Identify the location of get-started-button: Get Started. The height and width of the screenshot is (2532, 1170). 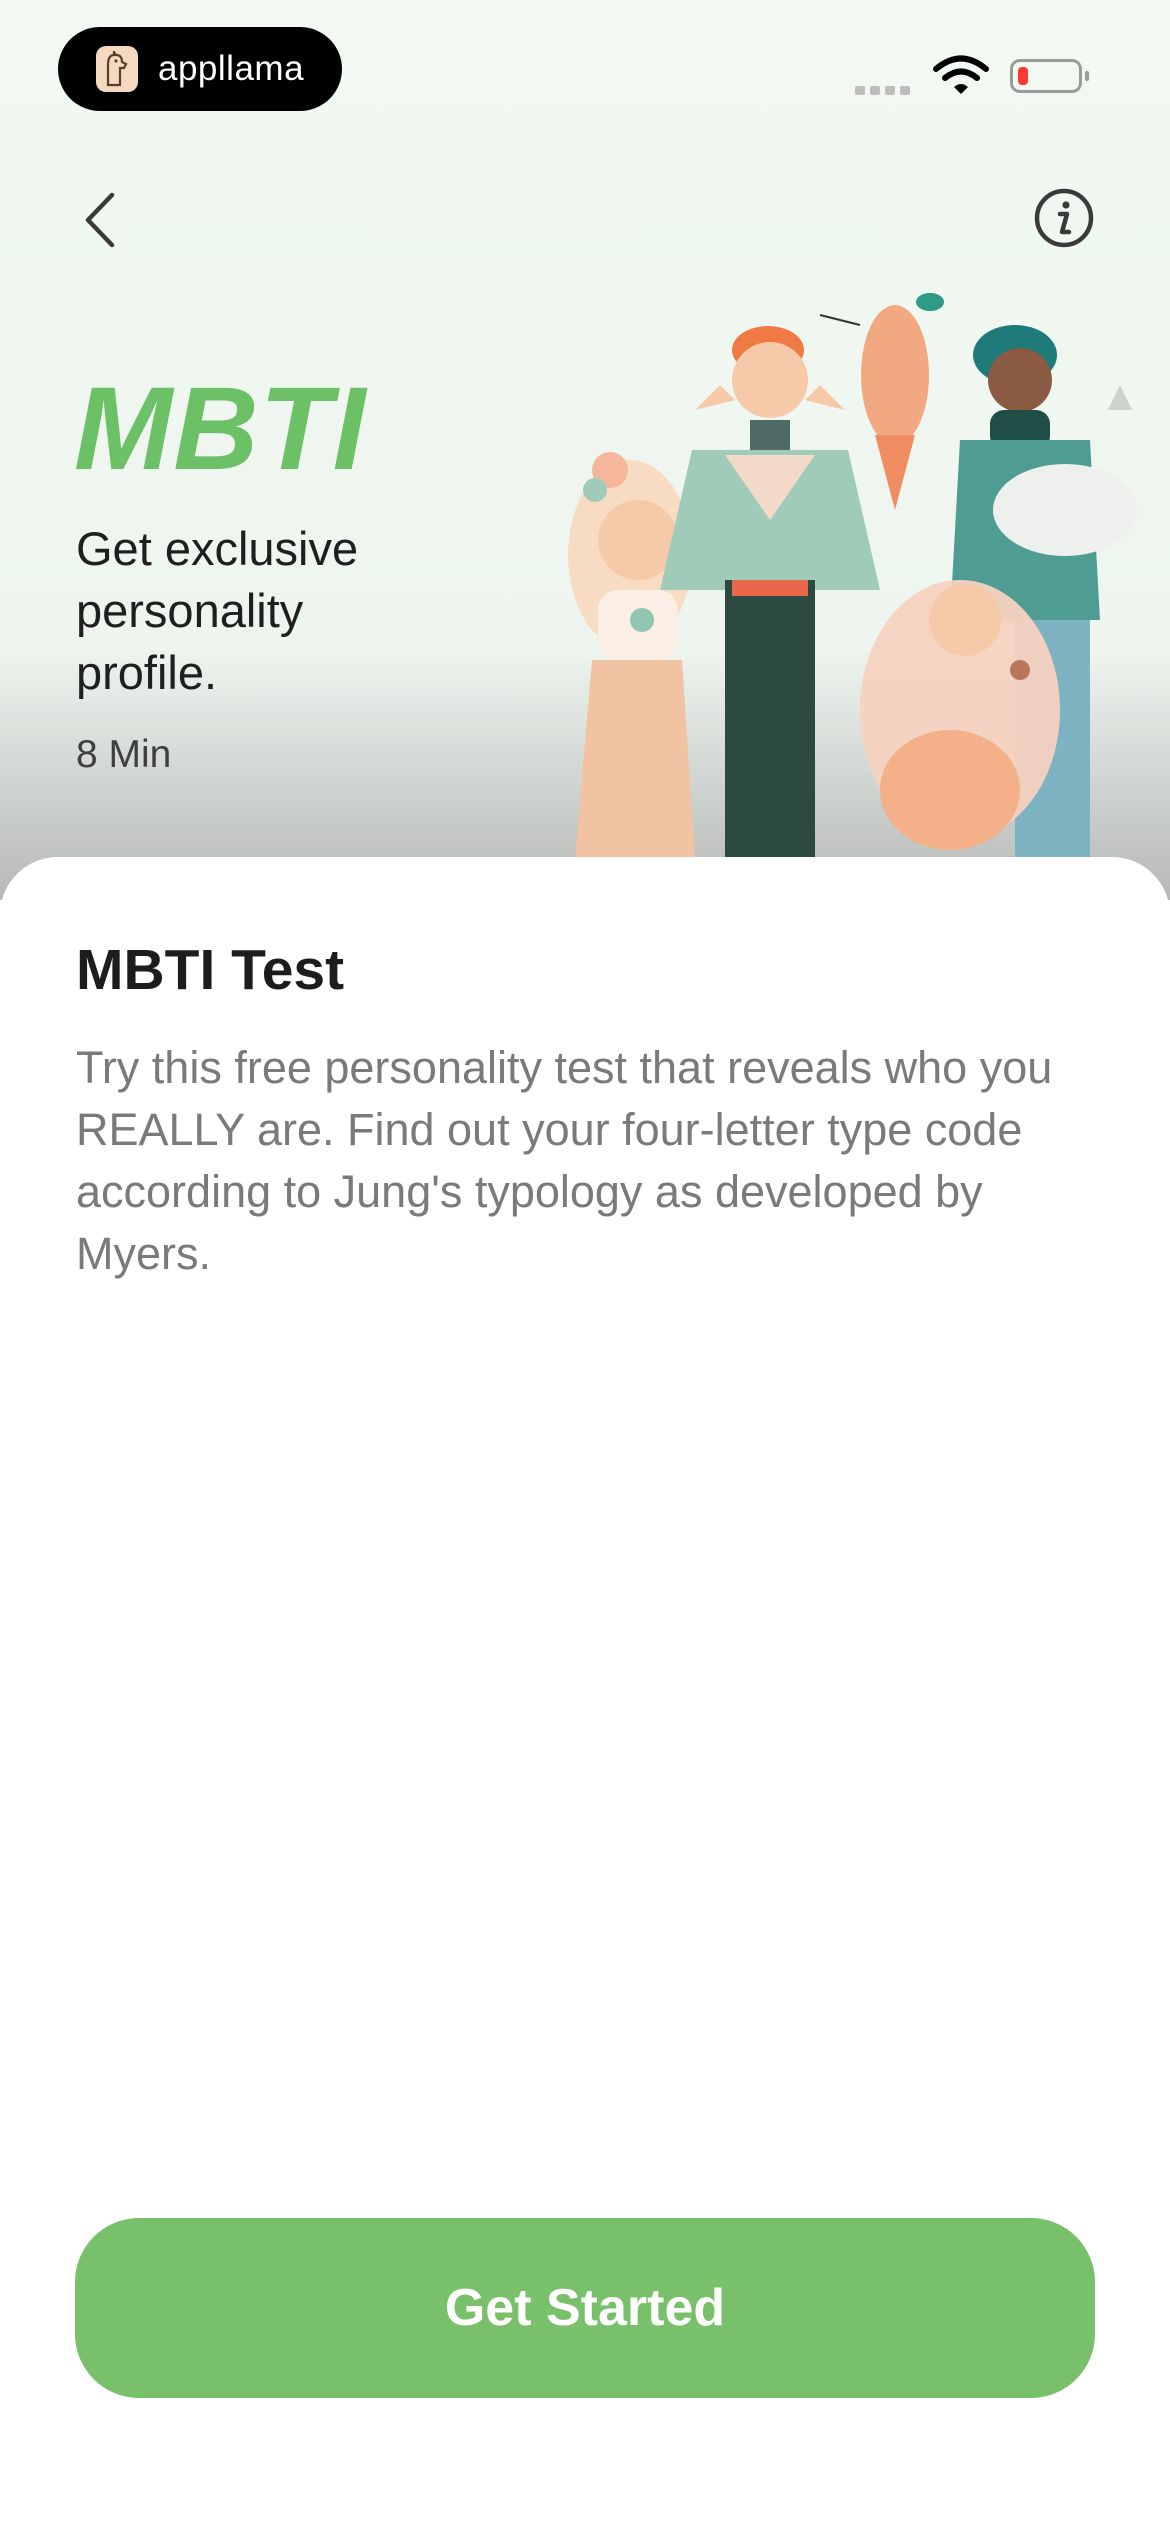
(585, 2308).